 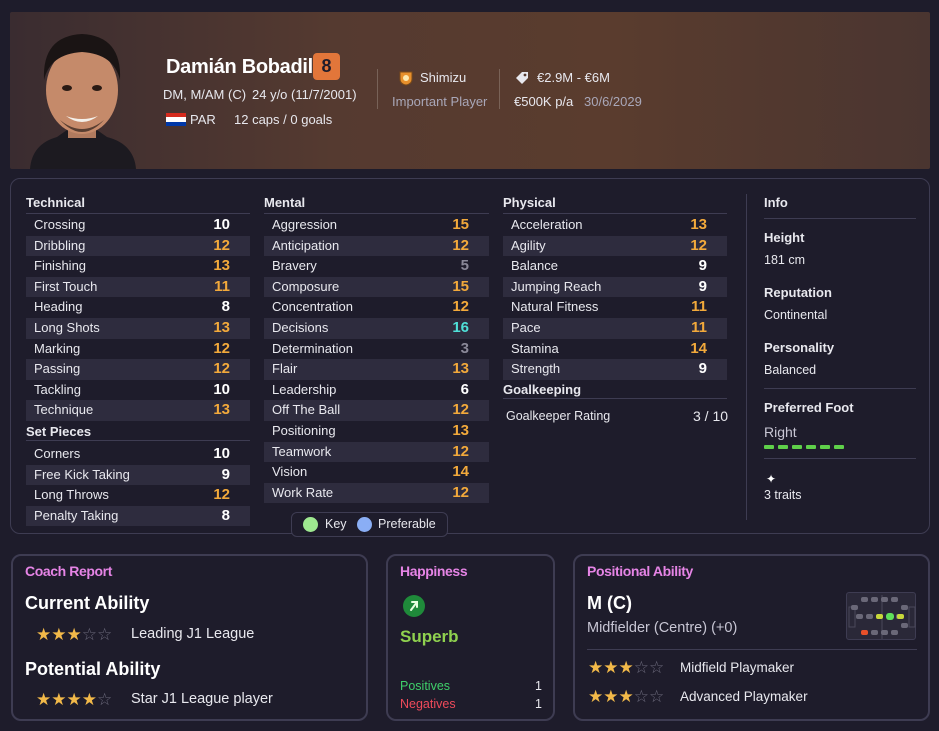 What do you see at coordinates (376, 287) in the screenshot?
I see `attribute-row: Composure 15` at bounding box center [376, 287].